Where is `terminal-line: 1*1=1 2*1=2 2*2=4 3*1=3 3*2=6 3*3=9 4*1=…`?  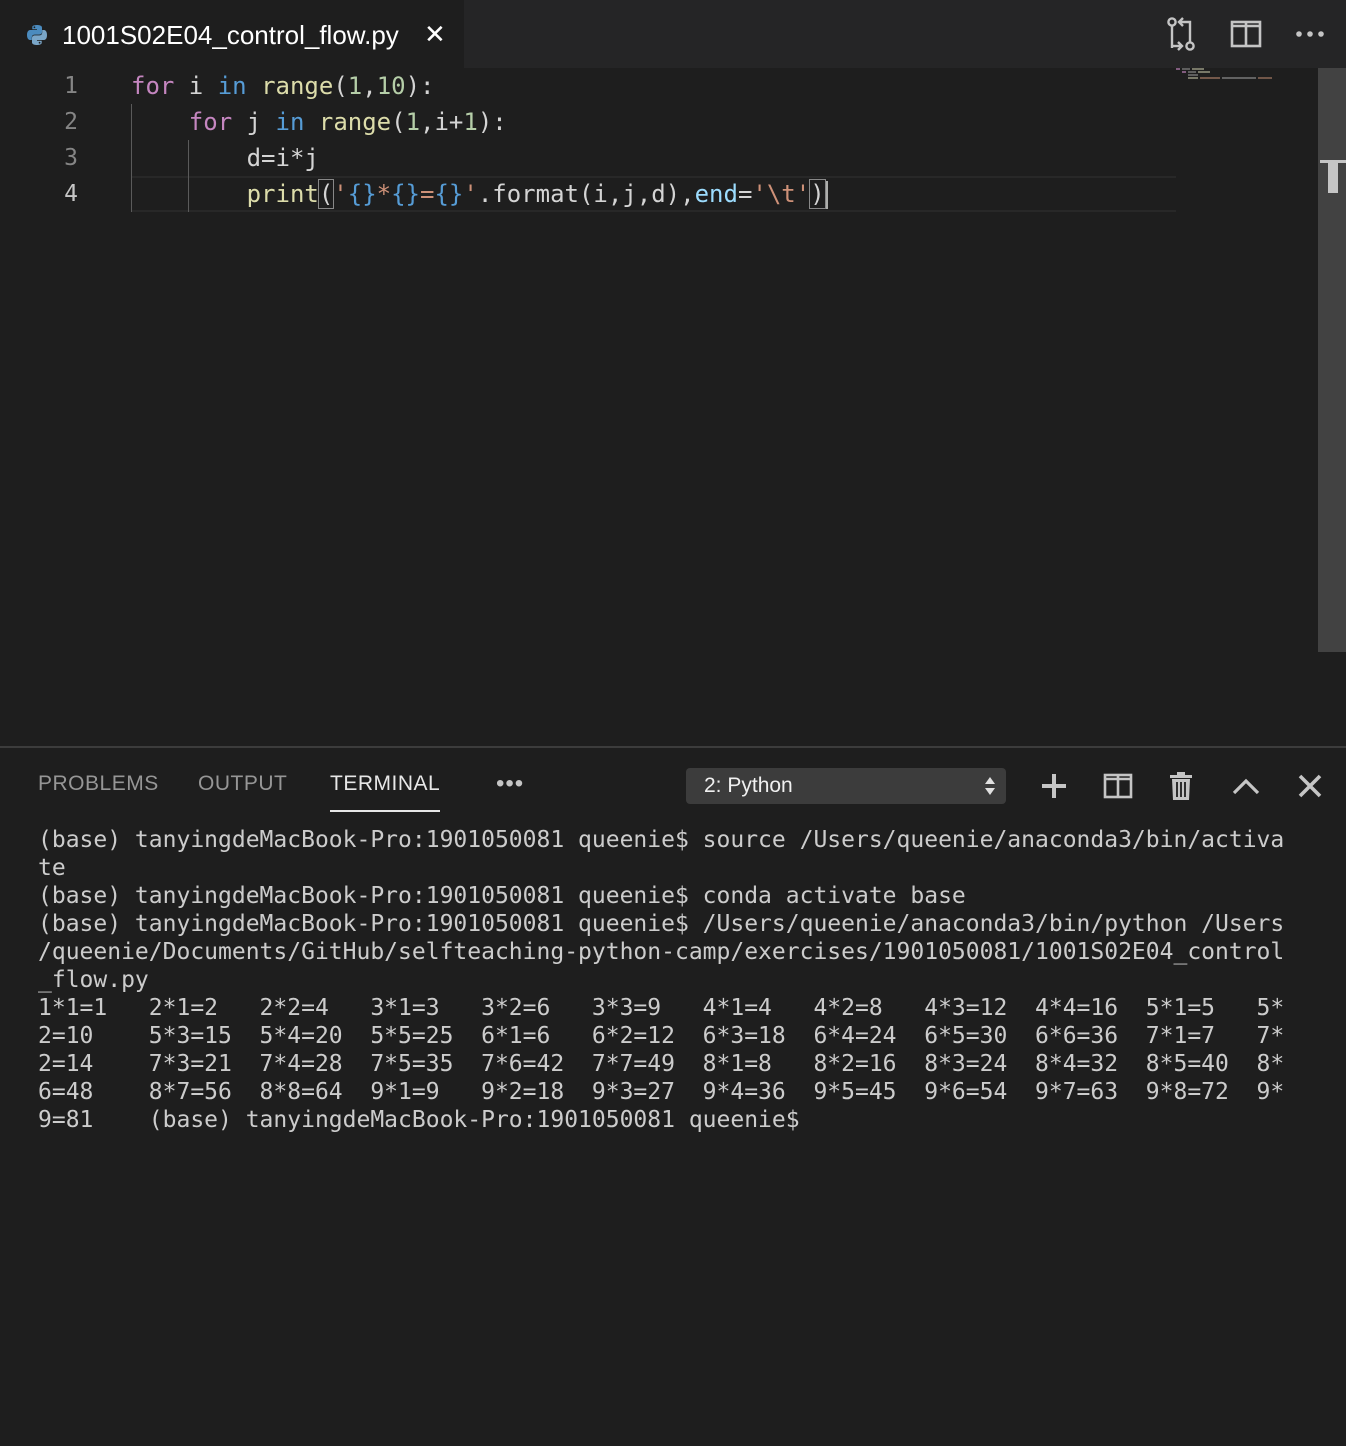 terminal-line: 1*1=1 2*1=2 2*2=4 3*1=3 3*2=6 3*3=9 4*1=… is located at coordinates (661, 1008).